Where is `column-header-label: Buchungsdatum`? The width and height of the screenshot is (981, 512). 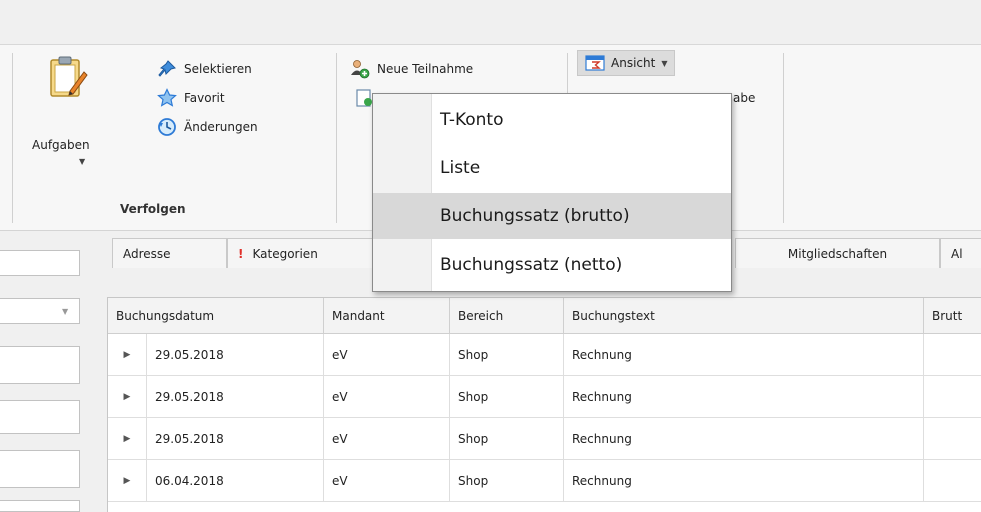
column-header-label: Buchungsdatum is located at coordinates (165, 315).